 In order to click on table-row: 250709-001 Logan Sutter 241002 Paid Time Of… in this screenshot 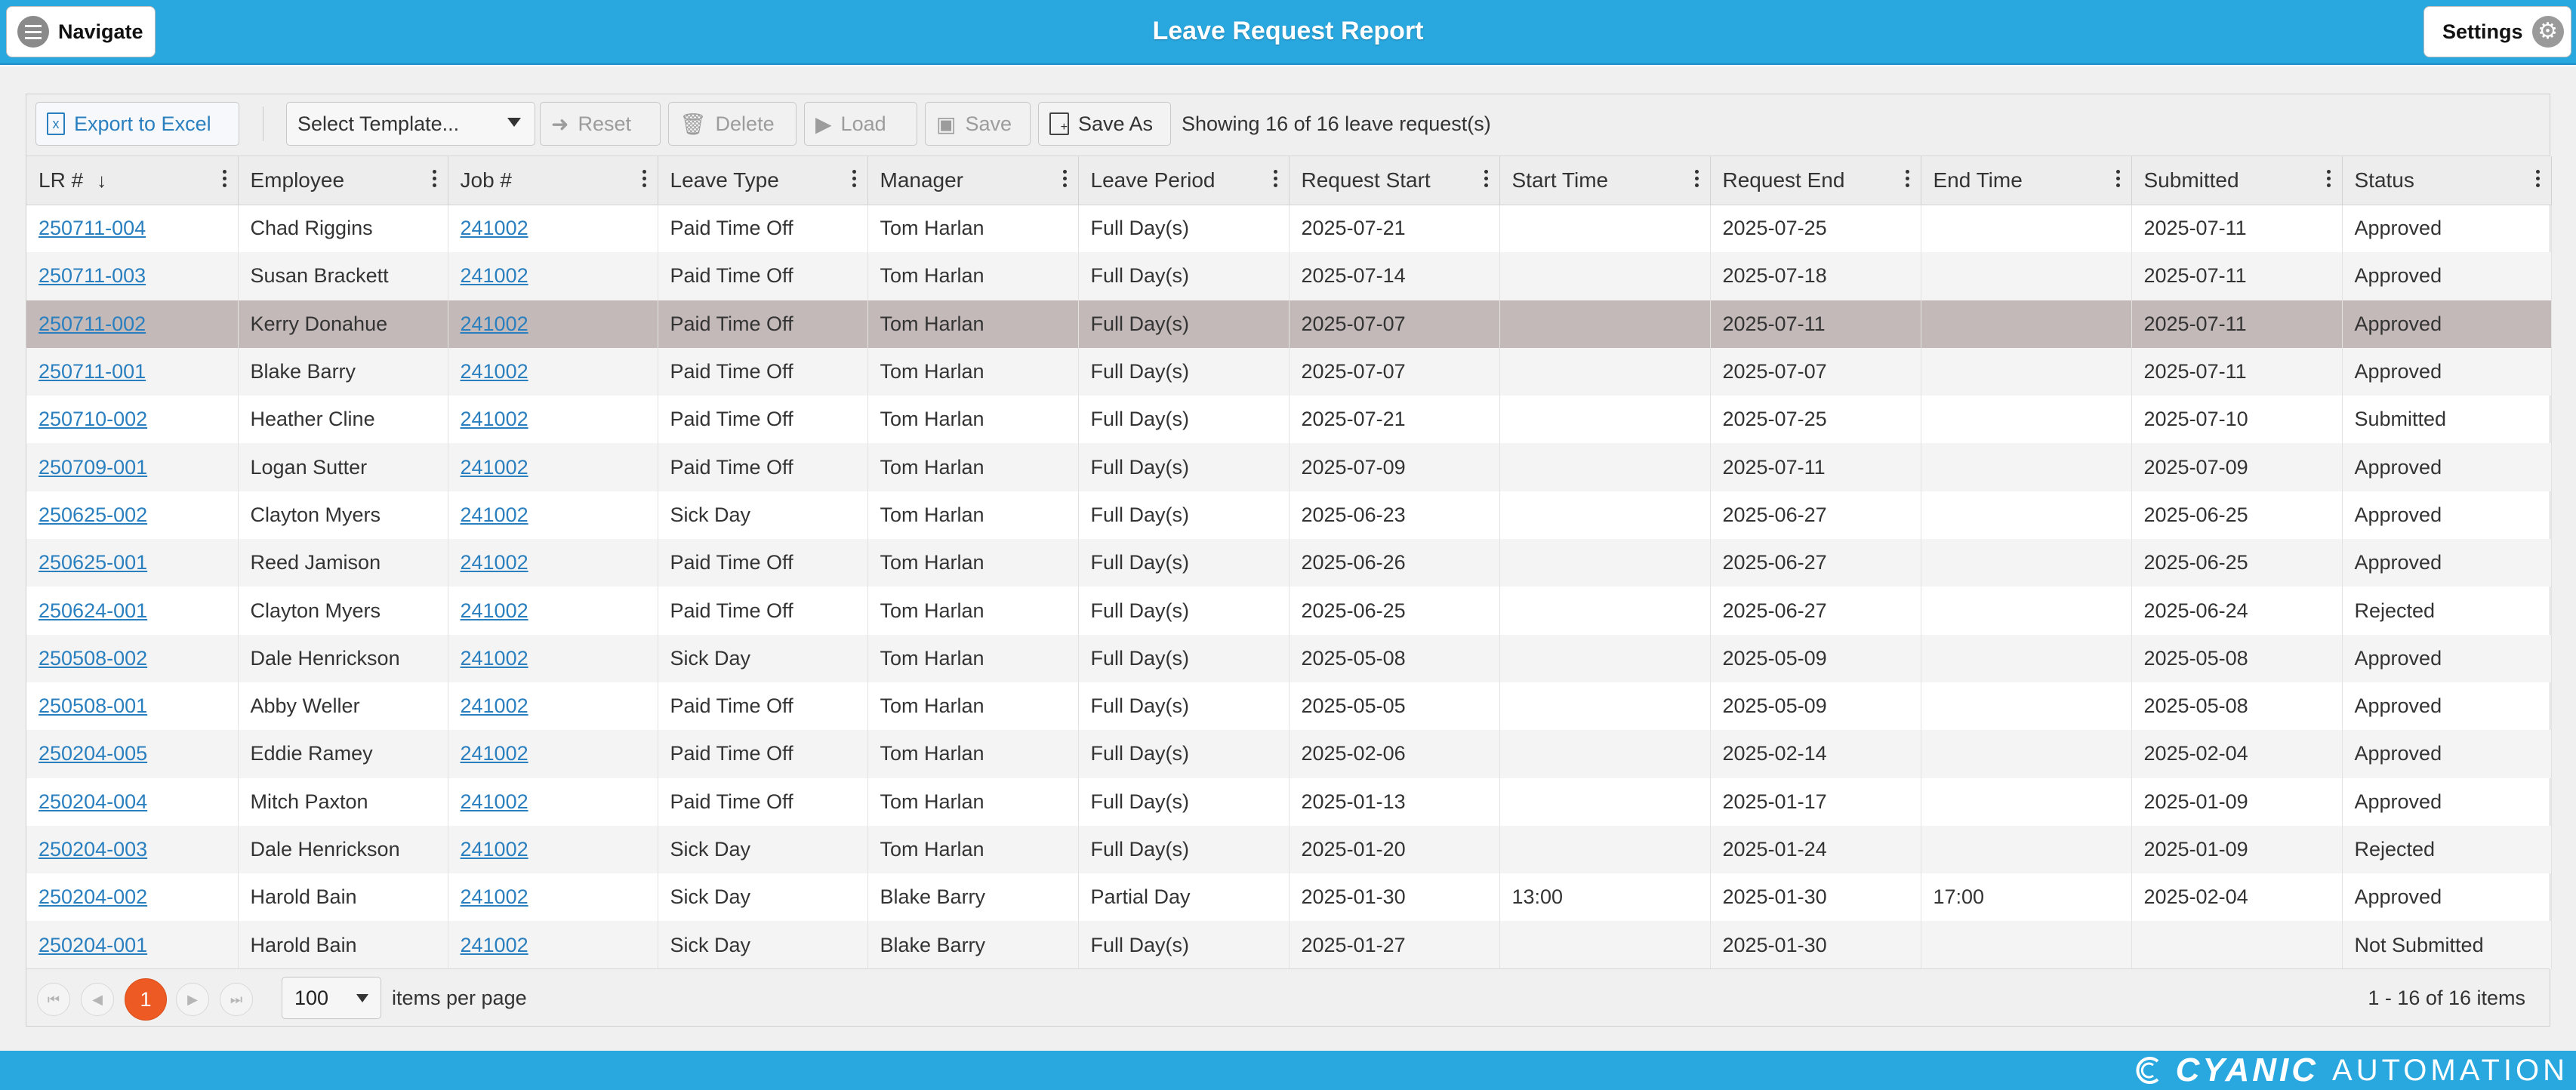, I will do `click(1289, 467)`.